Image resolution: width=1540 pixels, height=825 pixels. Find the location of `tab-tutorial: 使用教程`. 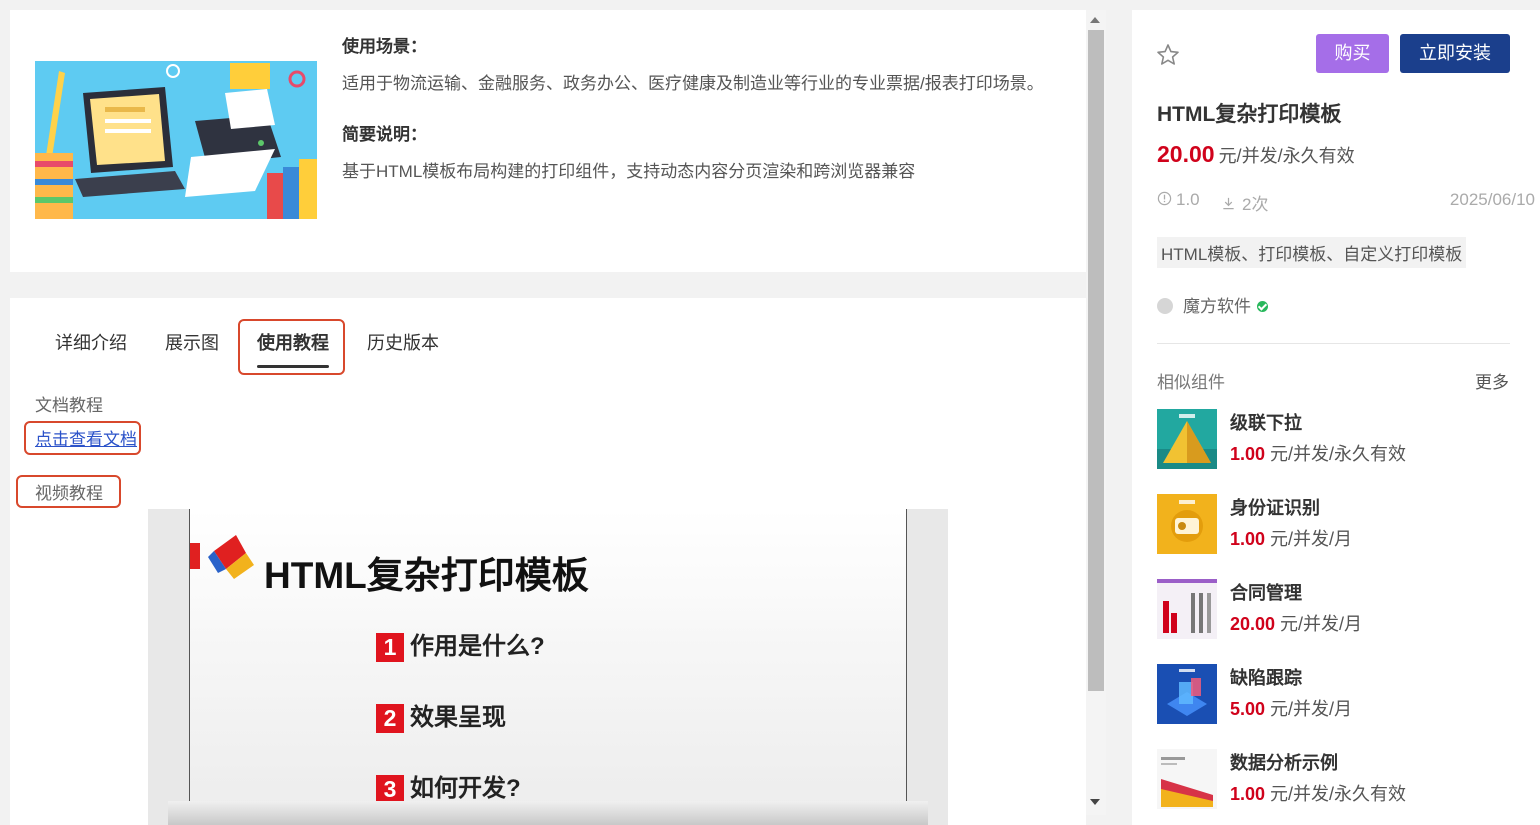

tab-tutorial: 使用教程 is located at coordinates (293, 344).